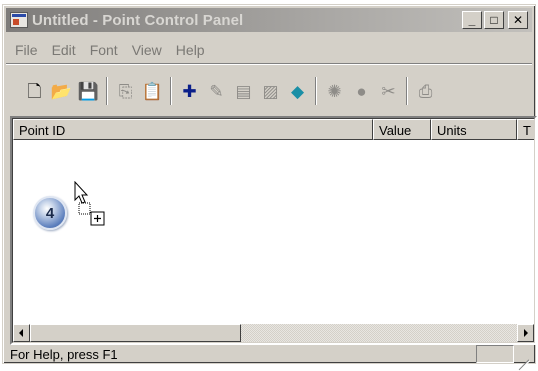 This screenshot has height=371, width=538. Describe the element at coordinates (64, 50) in the screenshot. I see `menu-edit: Edit` at that location.